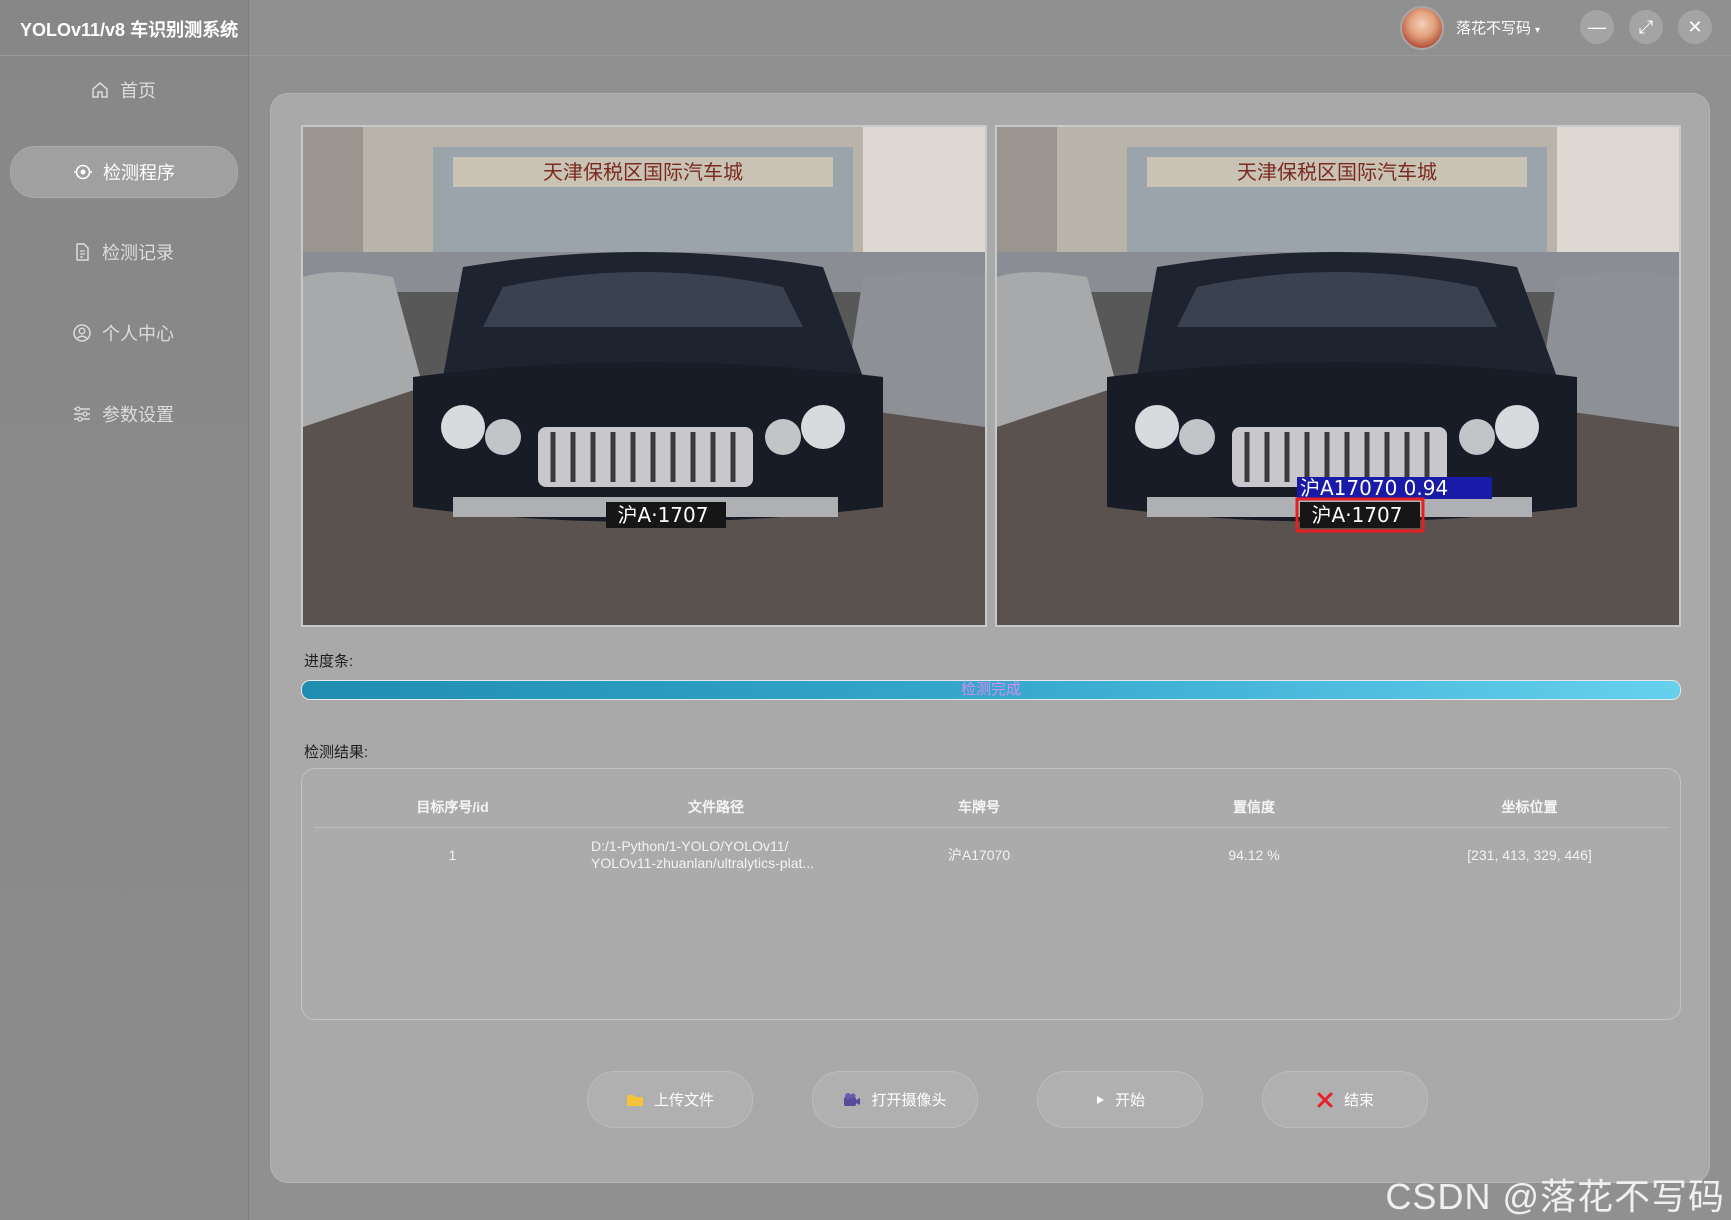 The height and width of the screenshot is (1220, 1731). I want to click on sidebar-item-home: 首页, so click(123, 90).